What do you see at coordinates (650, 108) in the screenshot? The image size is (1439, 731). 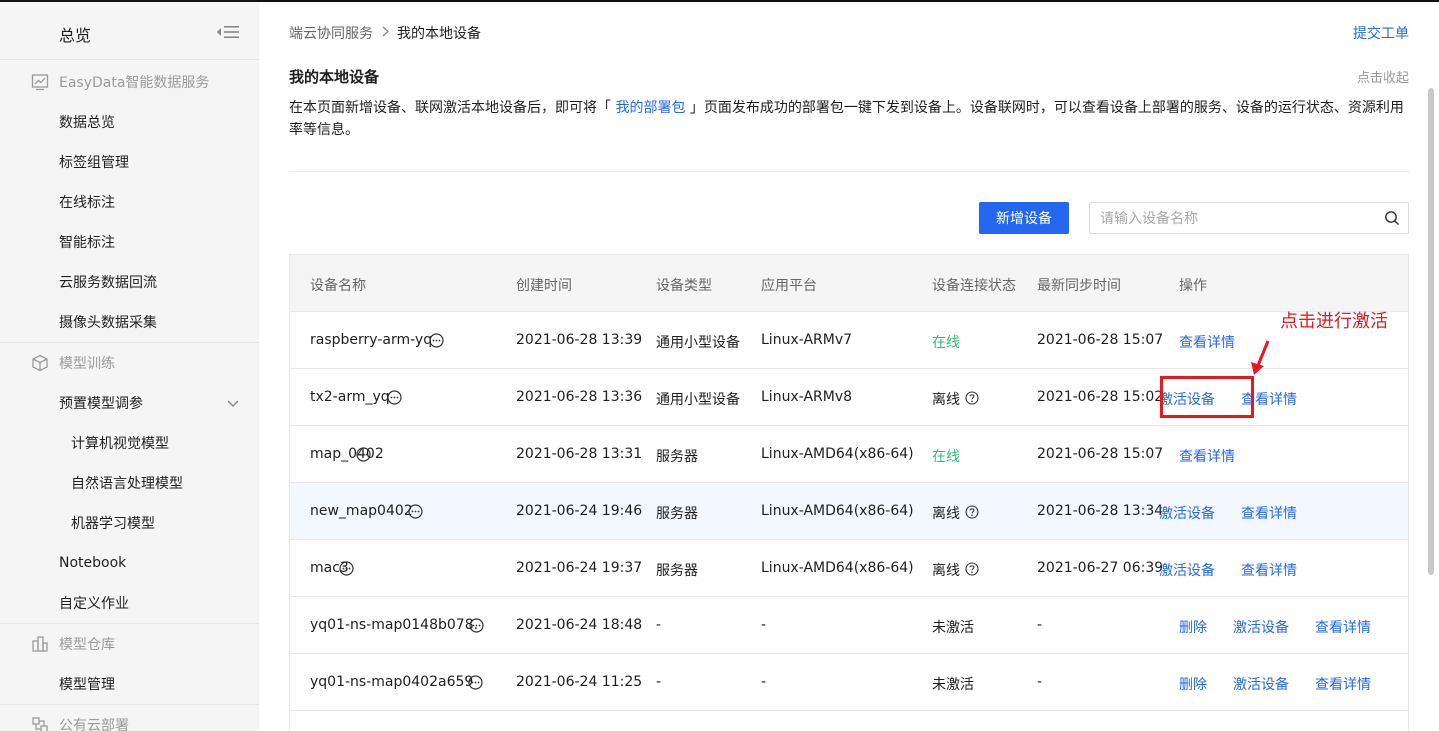 I see `deploy-package-link: 我的部署包` at bounding box center [650, 108].